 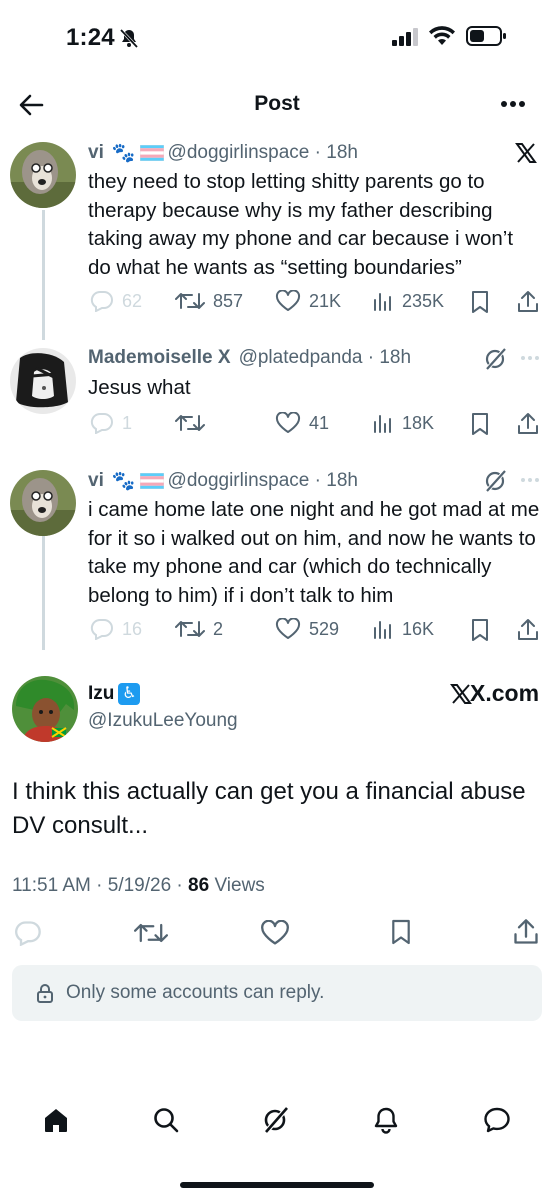 What do you see at coordinates (307, 629) in the screenshot?
I see `like-button: 529` at bounding box center [307, 629].